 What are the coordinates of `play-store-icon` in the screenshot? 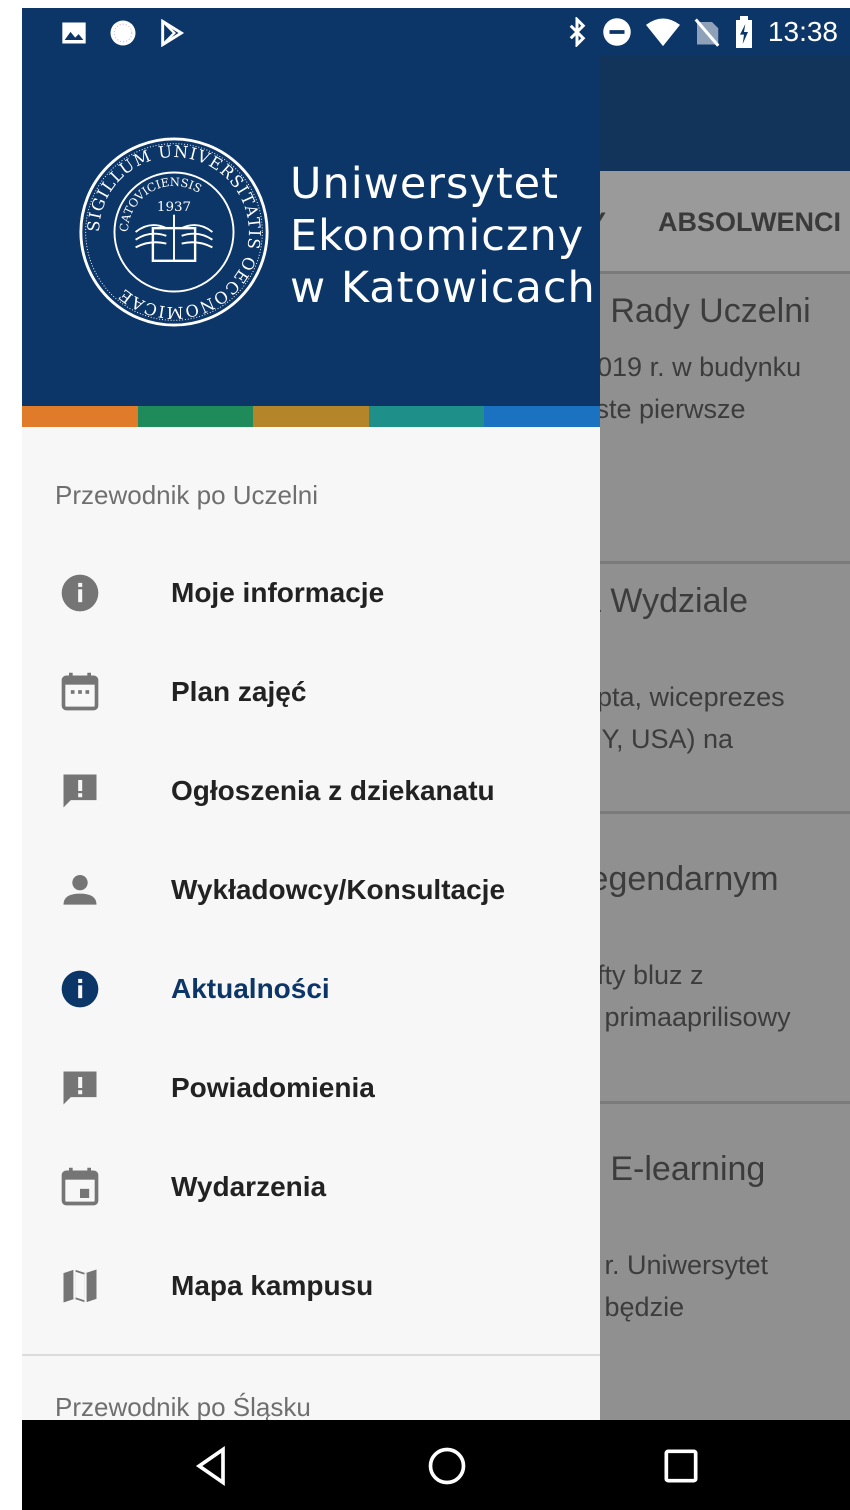 It's located at (173, 33).